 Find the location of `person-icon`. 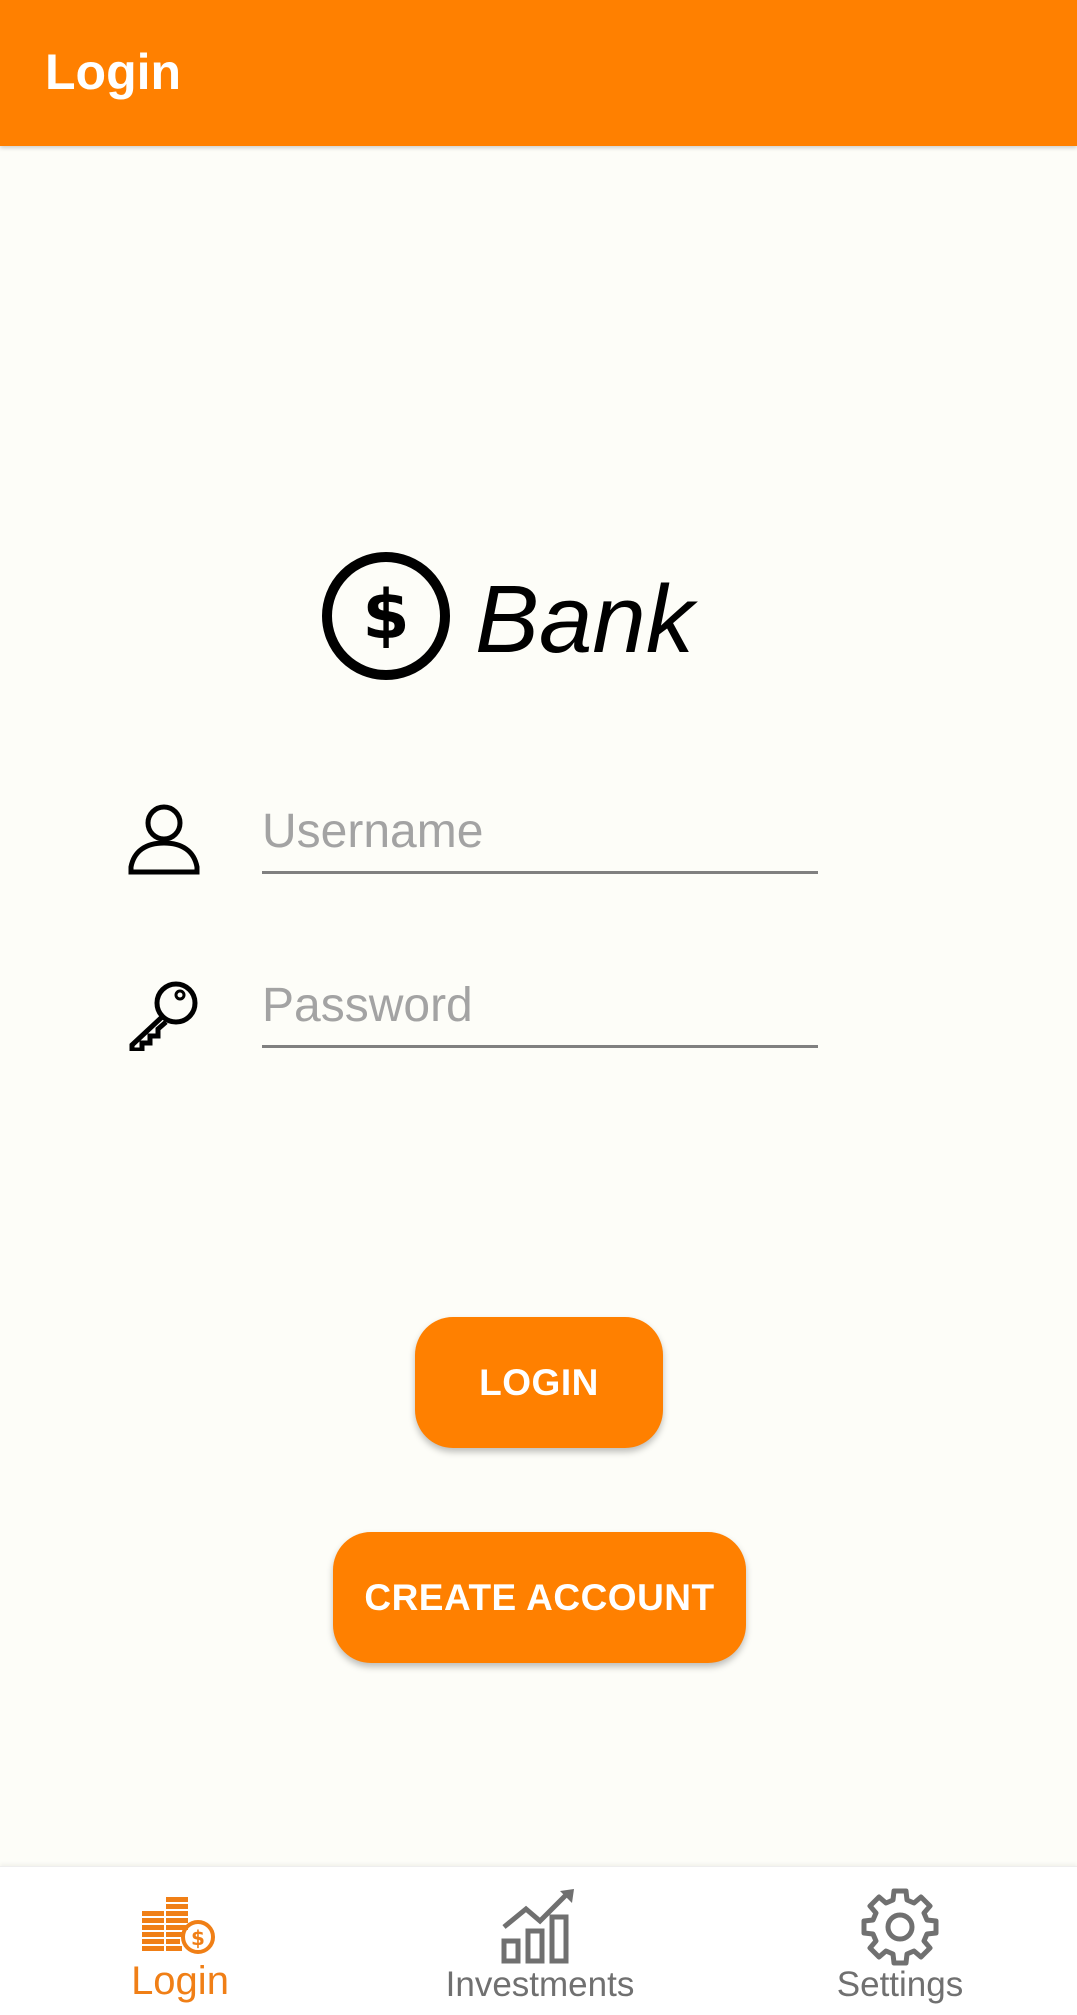

person-icon is located at coordinates (164, 839).